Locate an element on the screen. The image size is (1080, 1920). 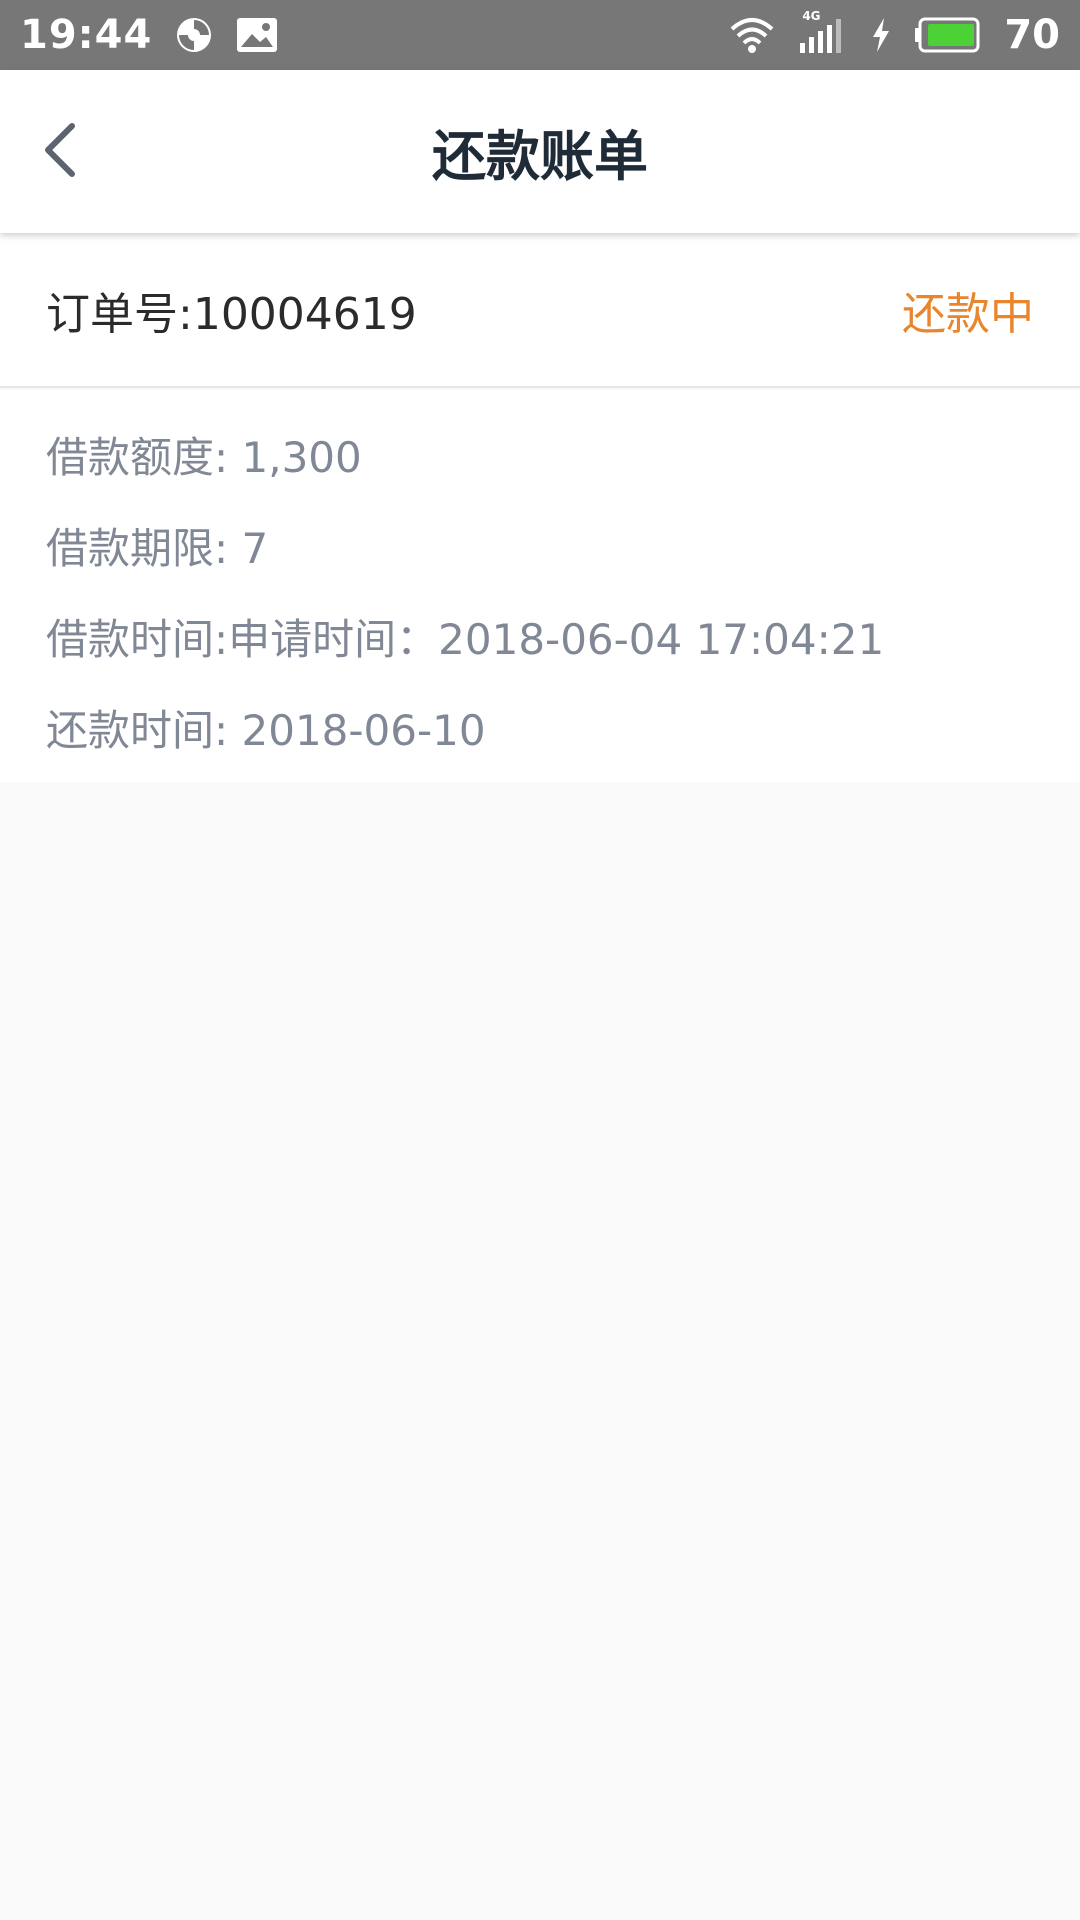
loan-amount: 借款额度: 1,300 is located at coordinates (204, 457).